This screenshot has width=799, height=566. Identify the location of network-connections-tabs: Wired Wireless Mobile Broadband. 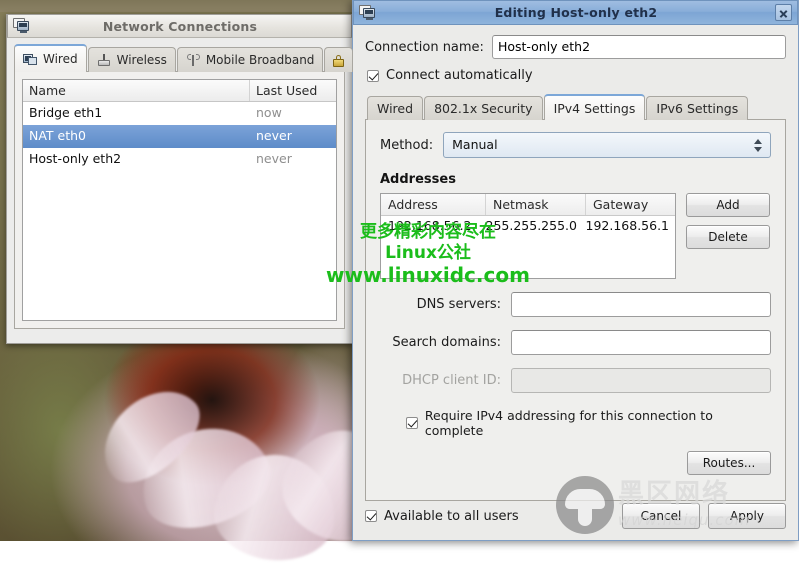
(179, 58).